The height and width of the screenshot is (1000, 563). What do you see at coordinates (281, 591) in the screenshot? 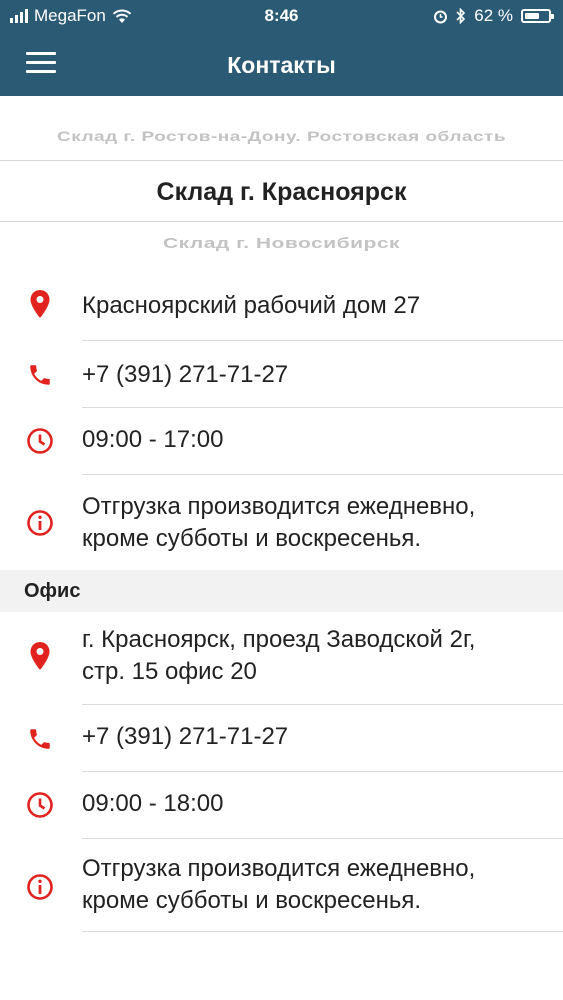
I see `office-section-header: Офис` at bounding box center [281, 591].